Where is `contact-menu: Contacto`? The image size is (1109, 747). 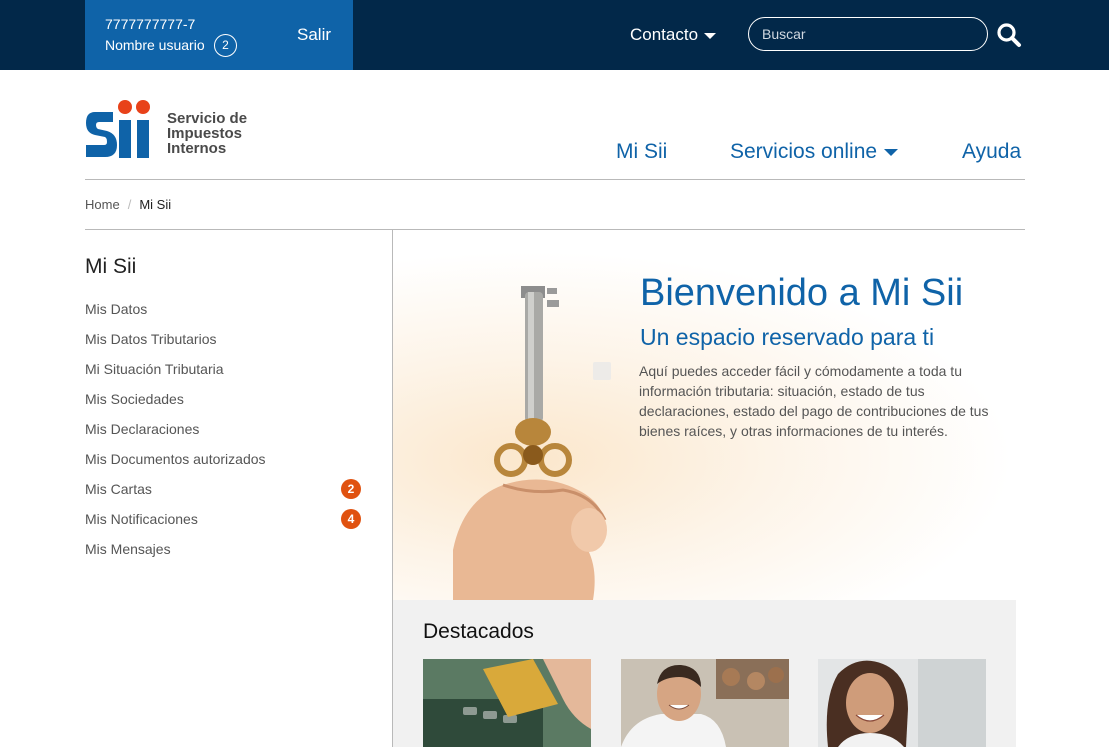
contact-menu: Contacto is located at coordinates (673, 35).